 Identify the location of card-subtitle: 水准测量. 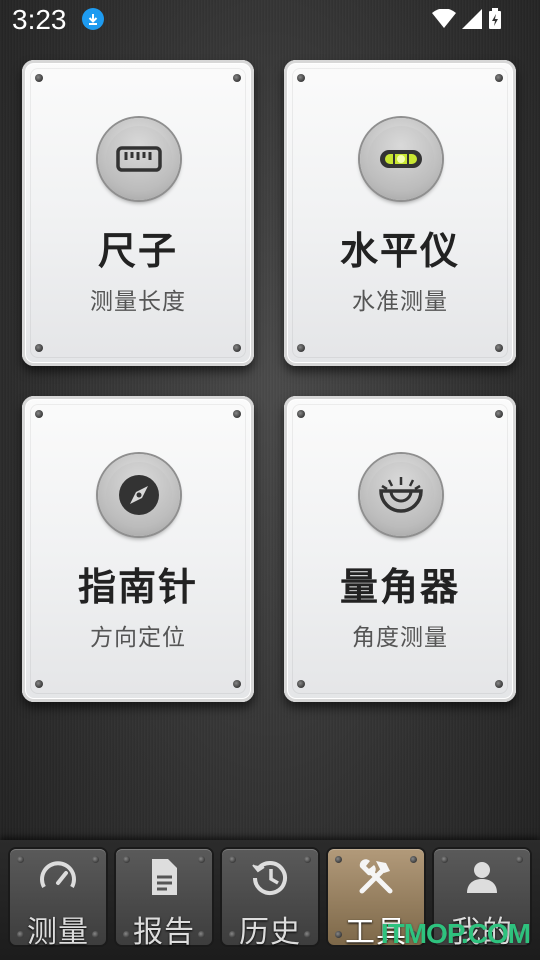
(400, 302).